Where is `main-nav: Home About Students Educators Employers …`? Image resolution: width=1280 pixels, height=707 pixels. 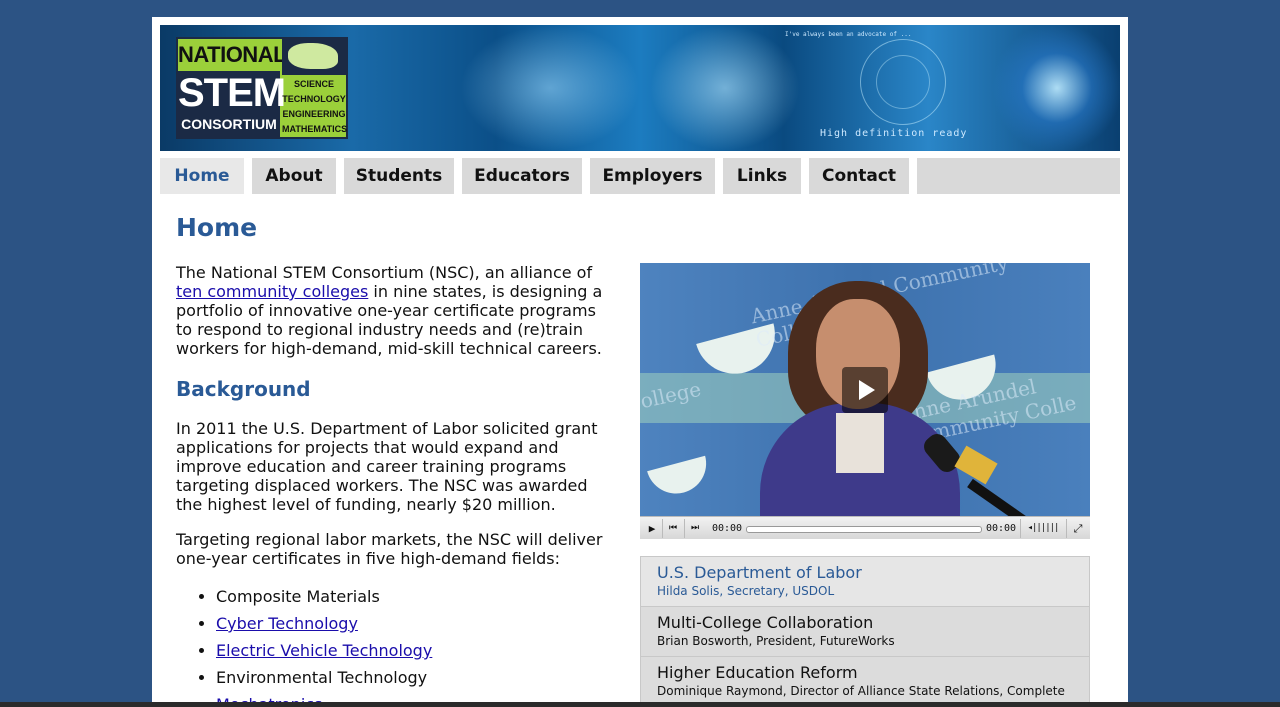 main-nav: Home About Students Educators Employers … is located at coordinates (640, 176).